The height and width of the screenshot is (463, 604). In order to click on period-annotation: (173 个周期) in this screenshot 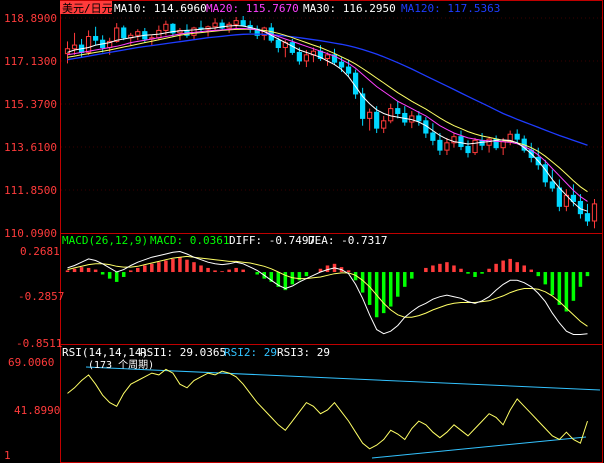, I will do `click(121, 365)`.